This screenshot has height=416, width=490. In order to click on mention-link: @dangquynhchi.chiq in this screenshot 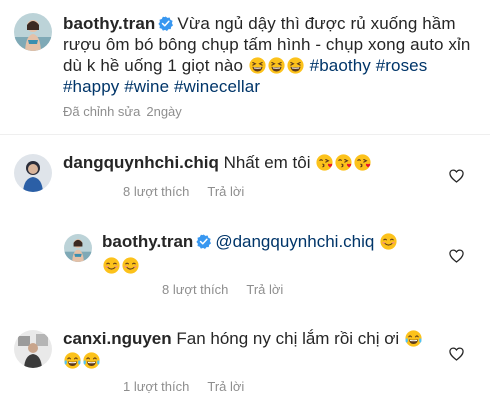, I will do `click(294, 241)`.